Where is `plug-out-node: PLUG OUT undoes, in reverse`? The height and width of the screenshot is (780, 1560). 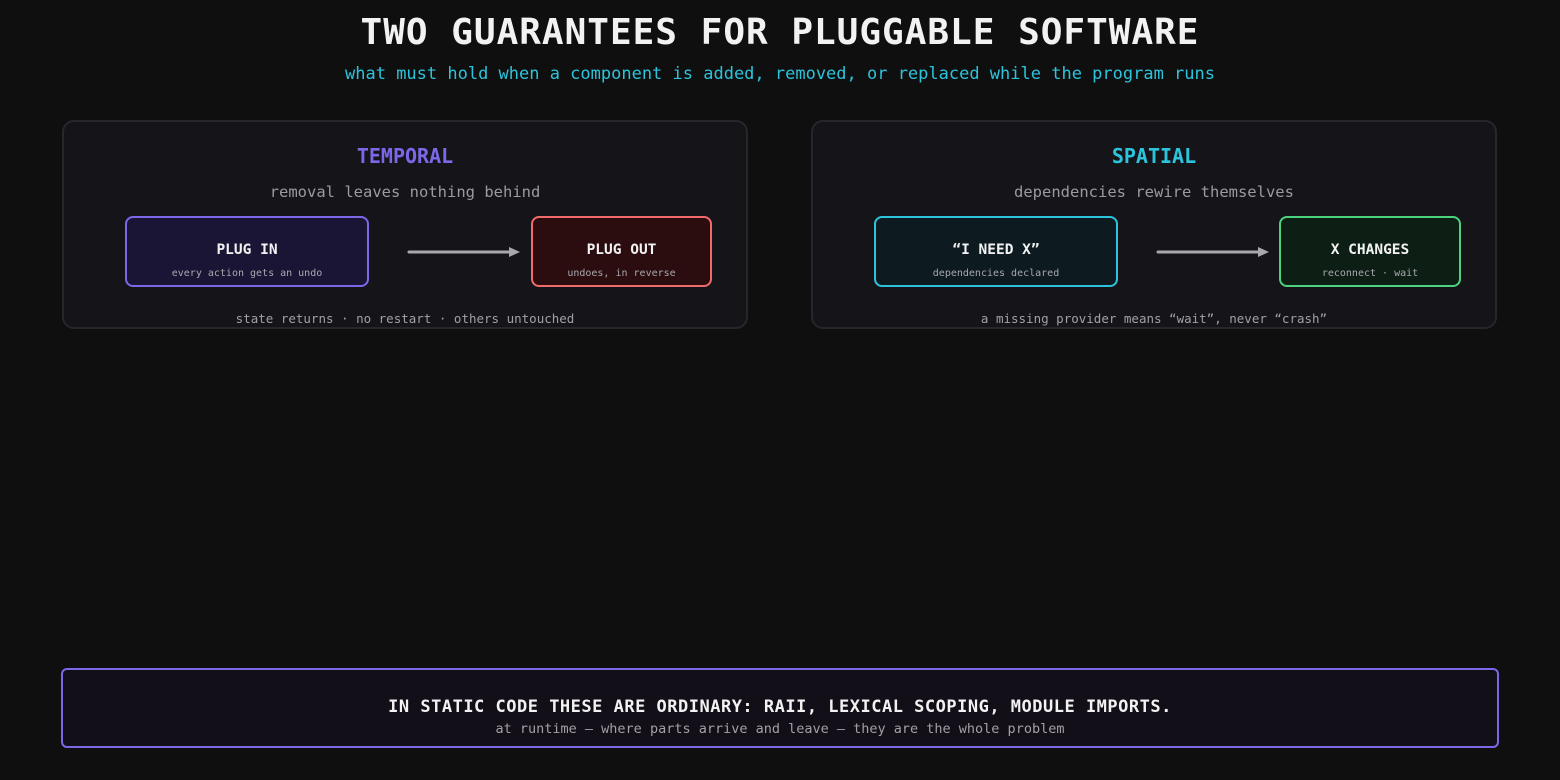
plug-out-node: PLUG OUT undoes, in reverse is located at coordinates (621, 251).